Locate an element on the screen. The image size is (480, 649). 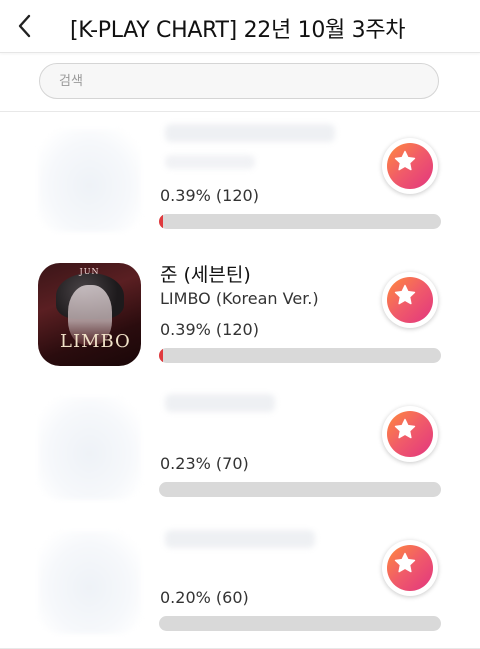
vote-percentage: 0.20% (60) is located at coordinates (204, 597).